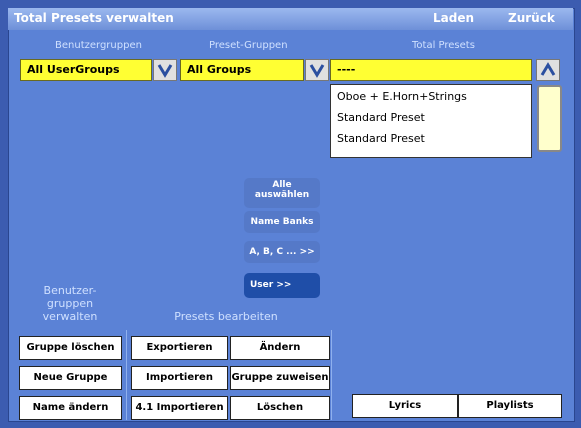 Image resolution: width=581 pixels, height=428 pixels. I want to click on window-title: Total Presets verwalten, so click(94, 18).